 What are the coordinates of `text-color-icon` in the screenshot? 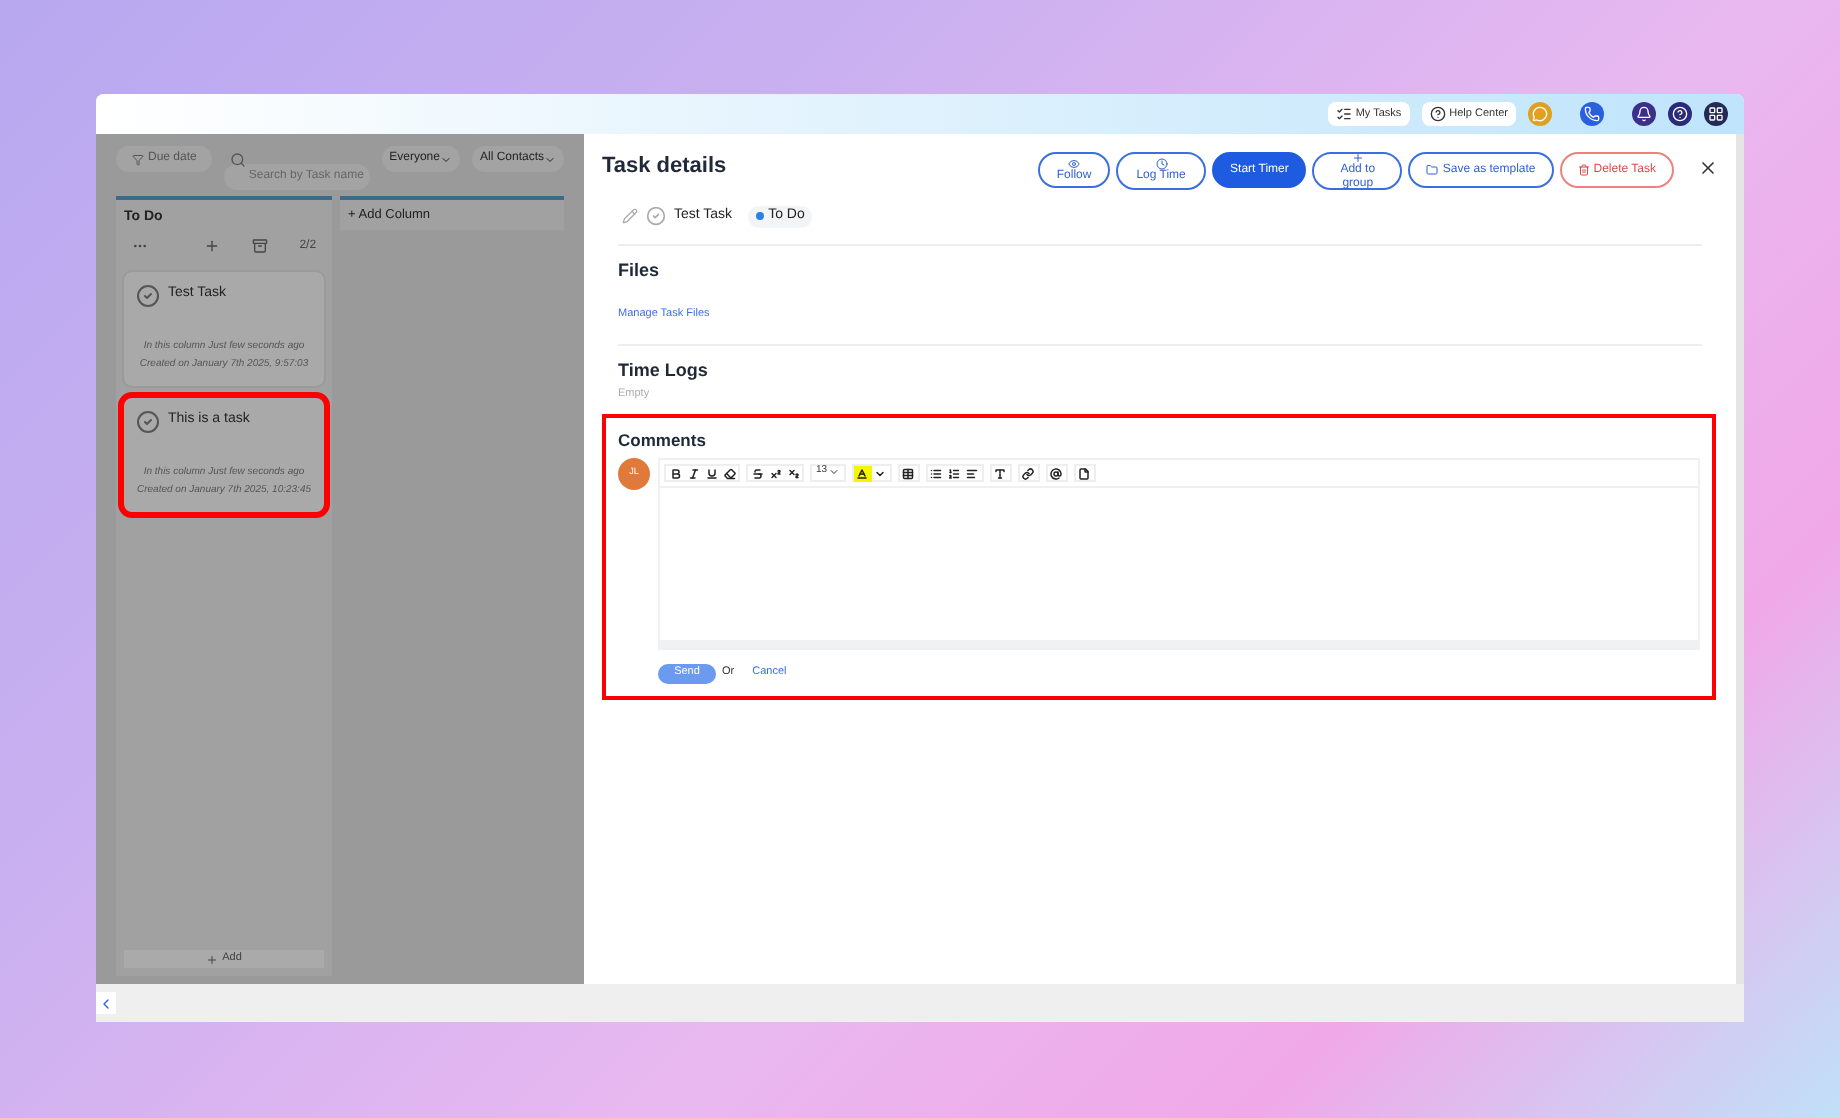 It's located at (862, 473).